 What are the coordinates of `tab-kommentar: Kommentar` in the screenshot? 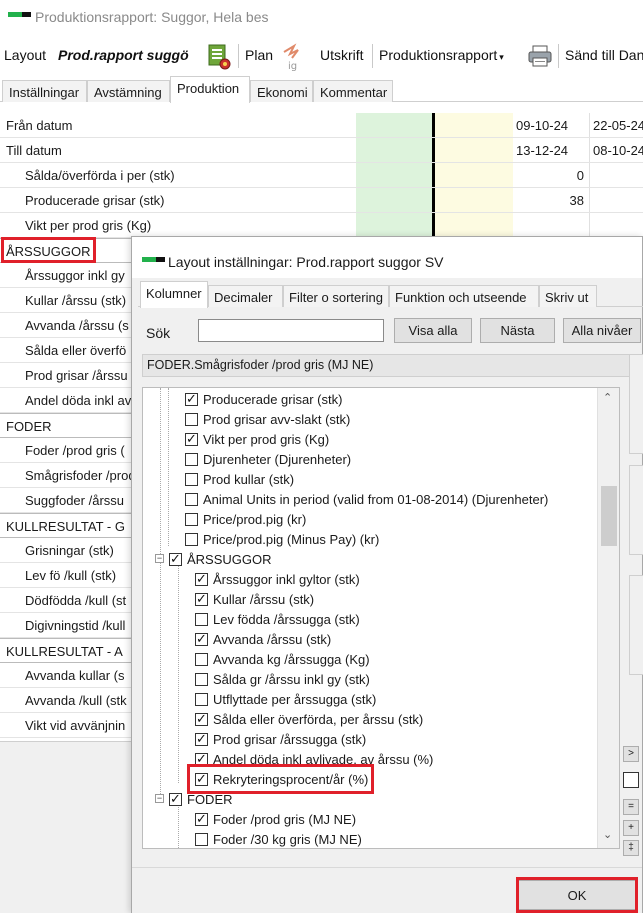 It's located at (353, 91).